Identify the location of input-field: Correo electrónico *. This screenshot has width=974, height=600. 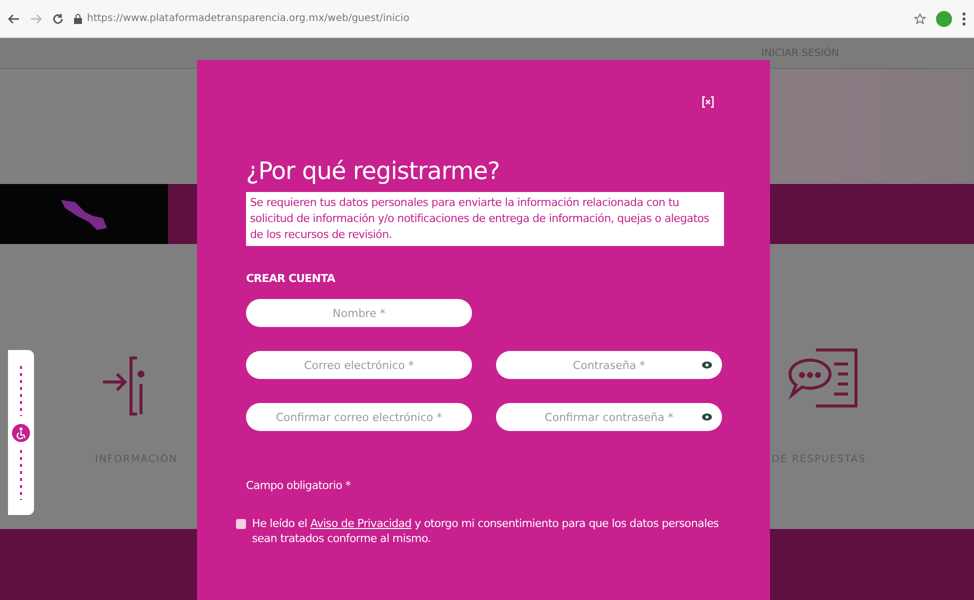
(359, 365).